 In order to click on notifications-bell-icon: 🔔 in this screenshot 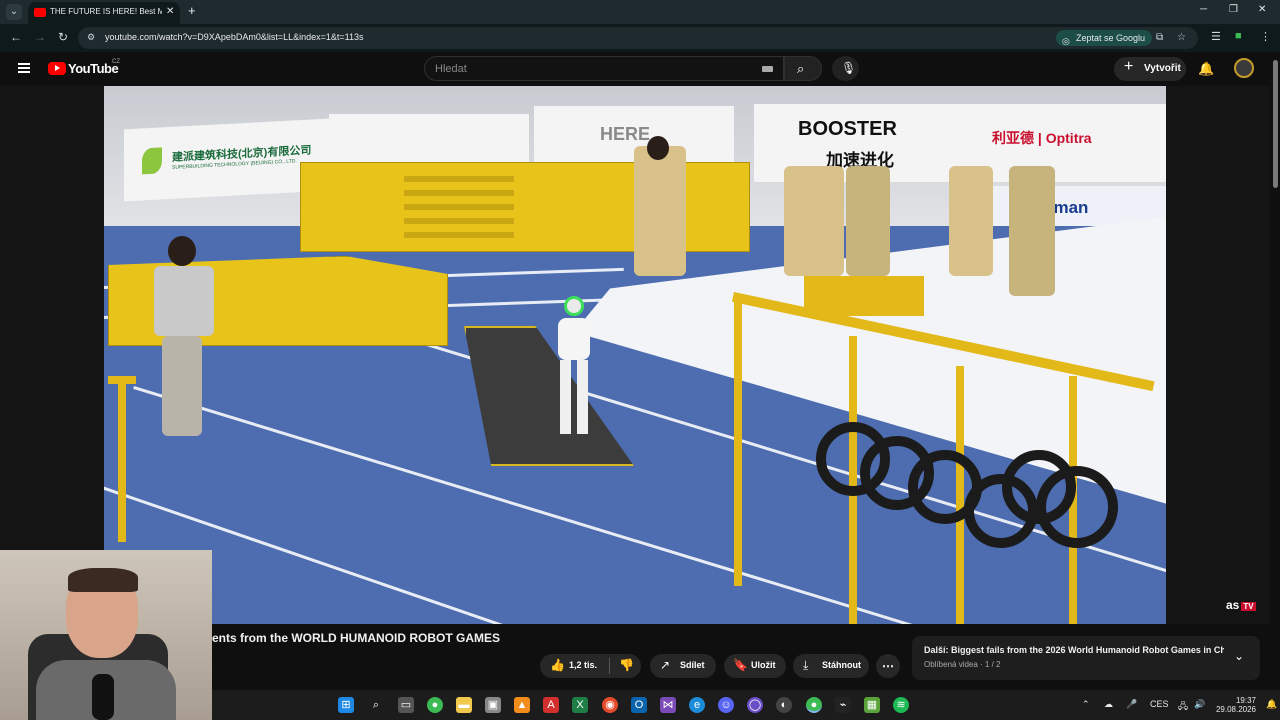, I will do `click(1206, 69)`.